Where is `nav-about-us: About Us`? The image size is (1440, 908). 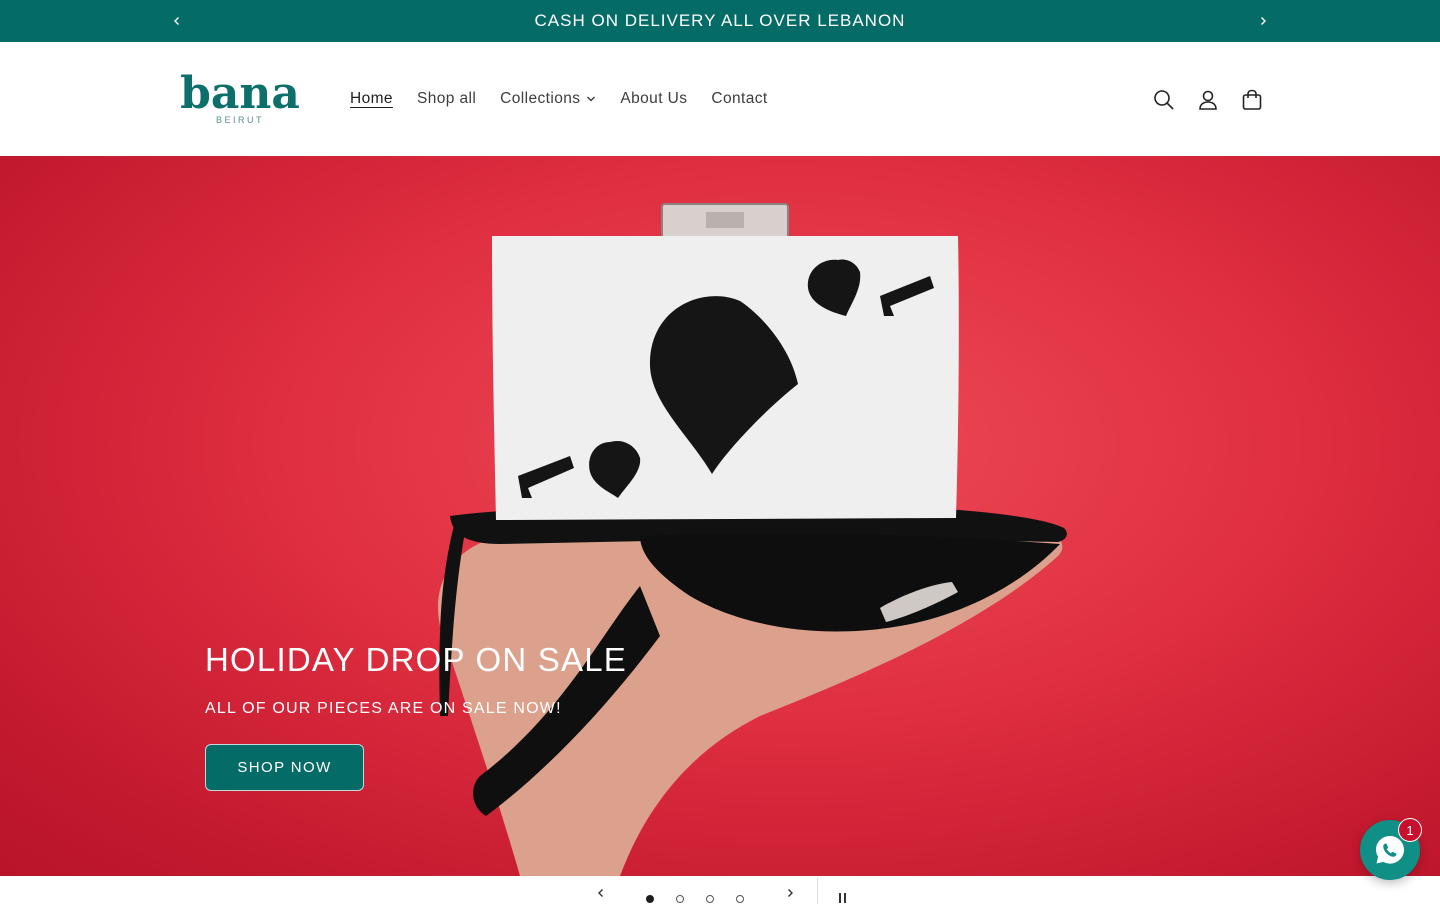
nav-about-us: About Us is located at coordinates (653, 99).